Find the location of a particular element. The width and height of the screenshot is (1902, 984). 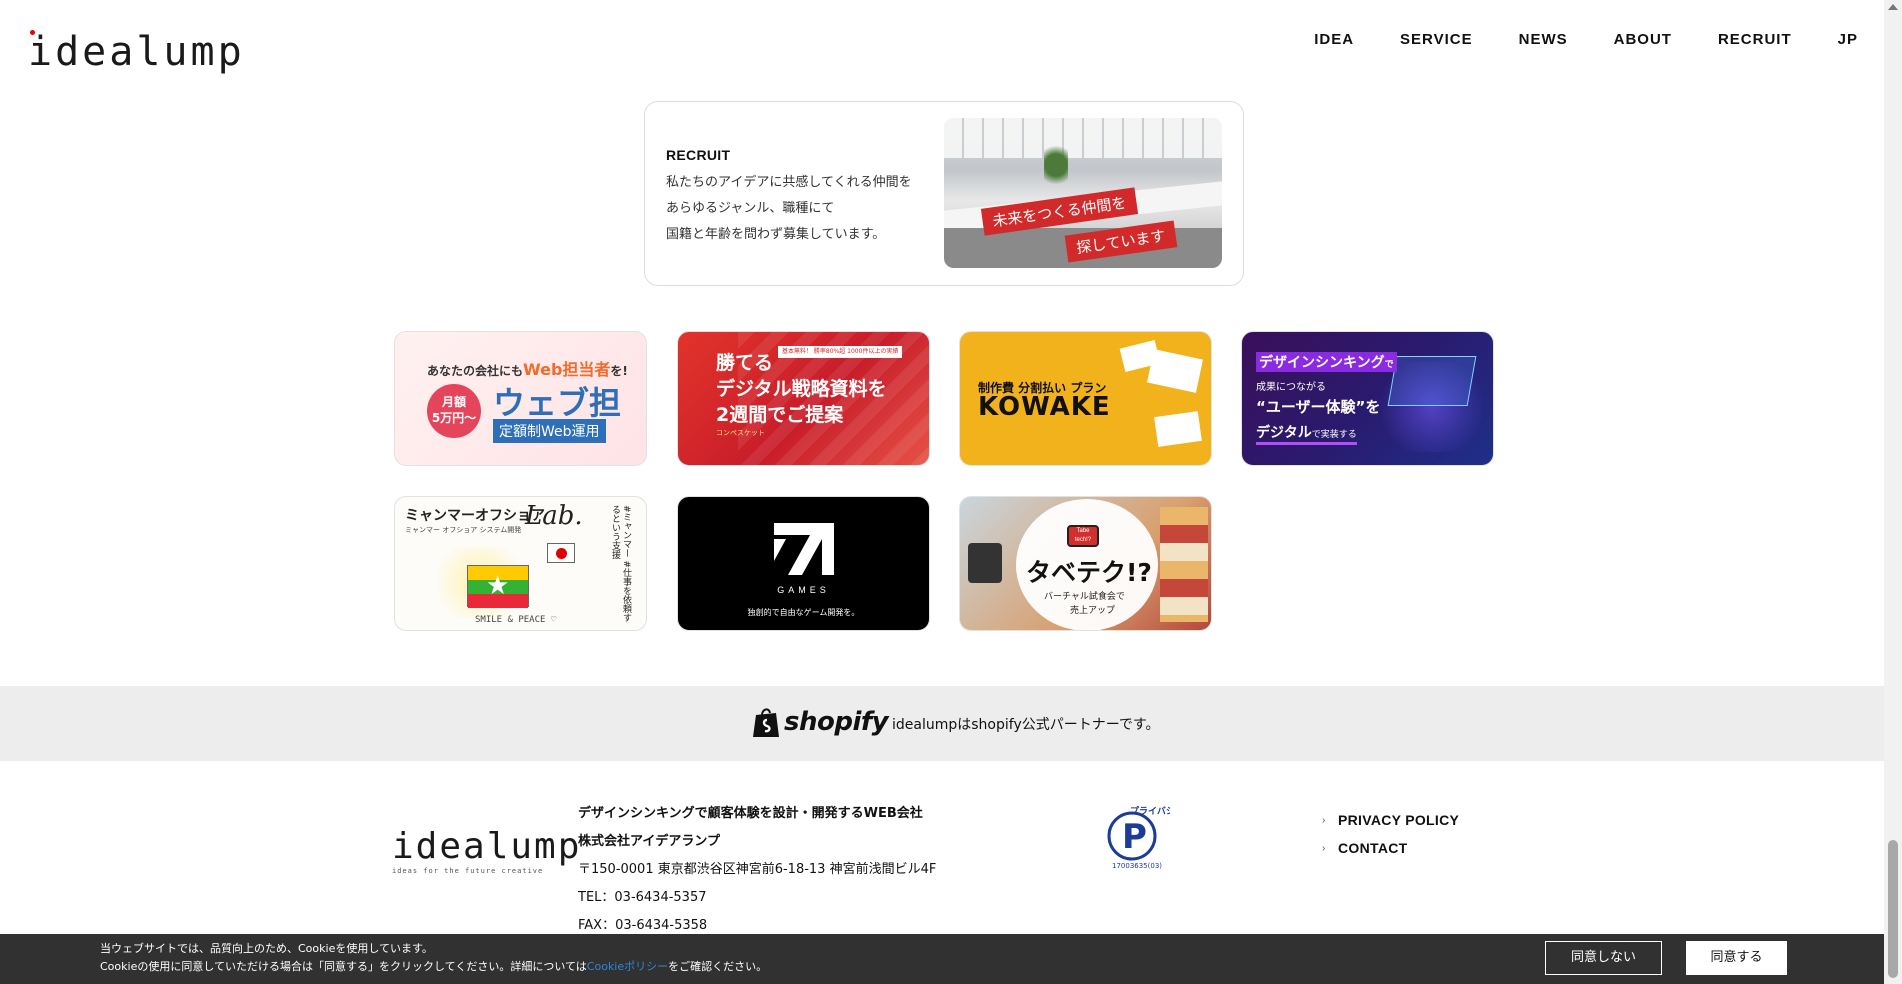

contact-link: › CONTACT is located at coordinates (1390, 848).